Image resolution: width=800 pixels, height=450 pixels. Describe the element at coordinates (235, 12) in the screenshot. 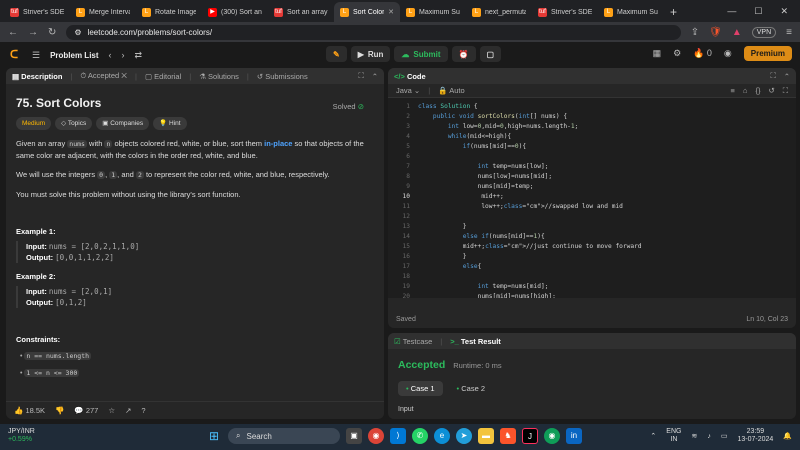

I see `browser-tab: ▶ (300) Sort an ar` at that location.